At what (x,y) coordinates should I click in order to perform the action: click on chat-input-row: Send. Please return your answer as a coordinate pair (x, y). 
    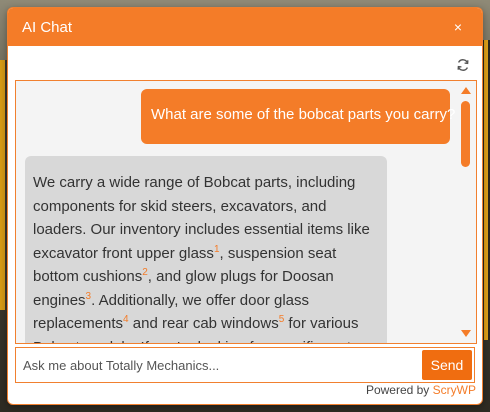
    Looking at the image, I should click on (245, 365).